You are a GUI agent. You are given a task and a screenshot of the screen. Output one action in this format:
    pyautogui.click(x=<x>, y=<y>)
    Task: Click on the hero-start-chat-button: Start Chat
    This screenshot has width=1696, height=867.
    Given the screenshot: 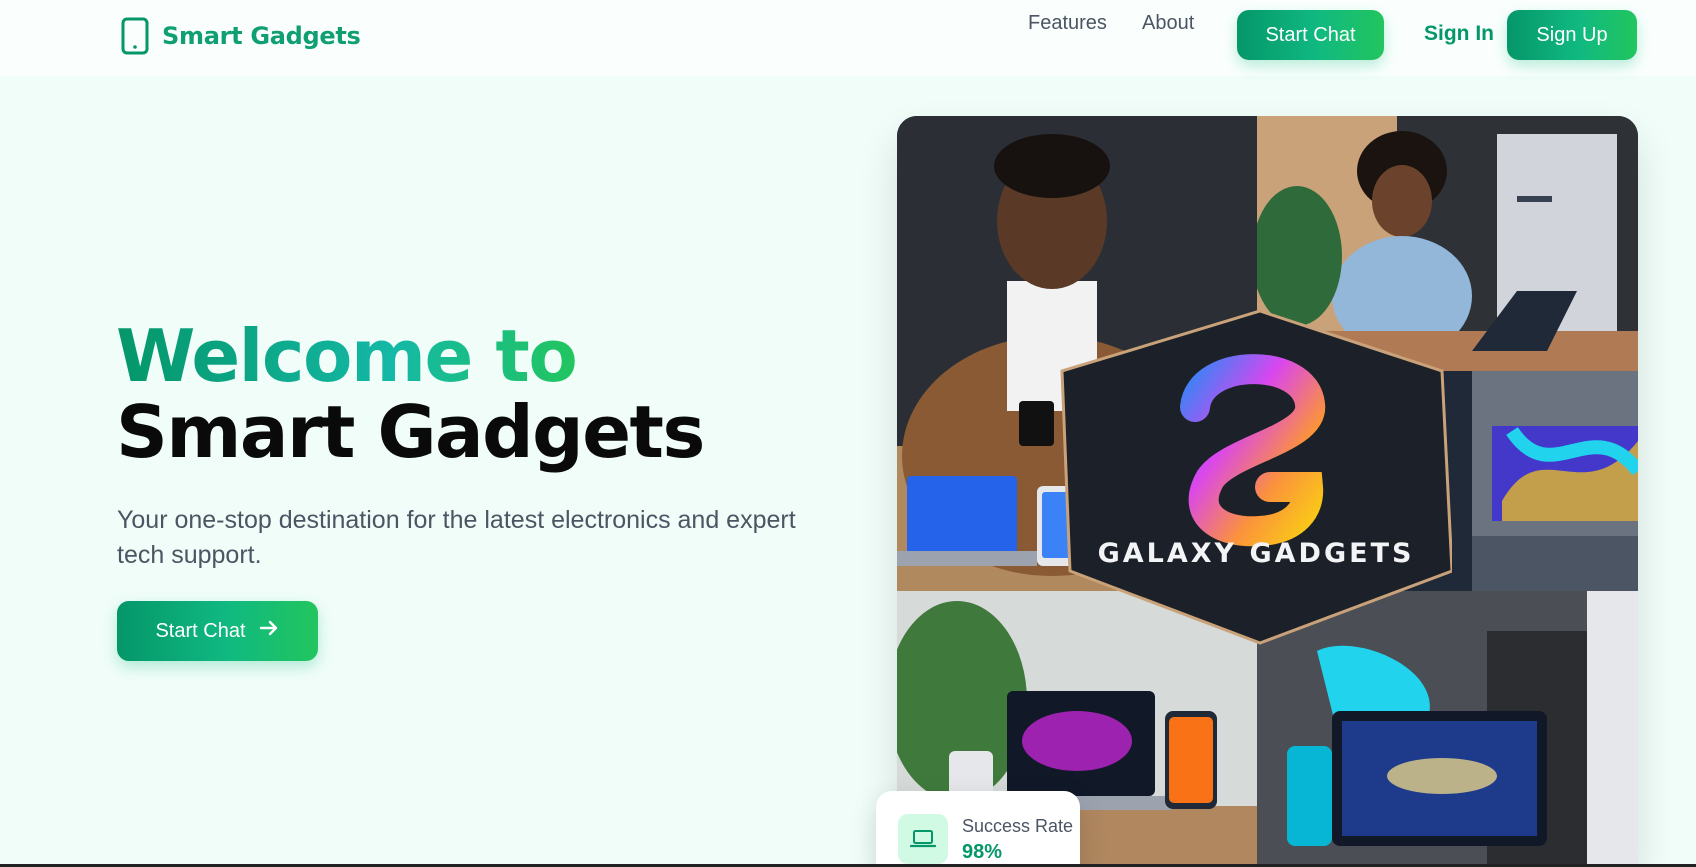 What is the action you would take?
    pyautogui.click(x=217, y=631)
    